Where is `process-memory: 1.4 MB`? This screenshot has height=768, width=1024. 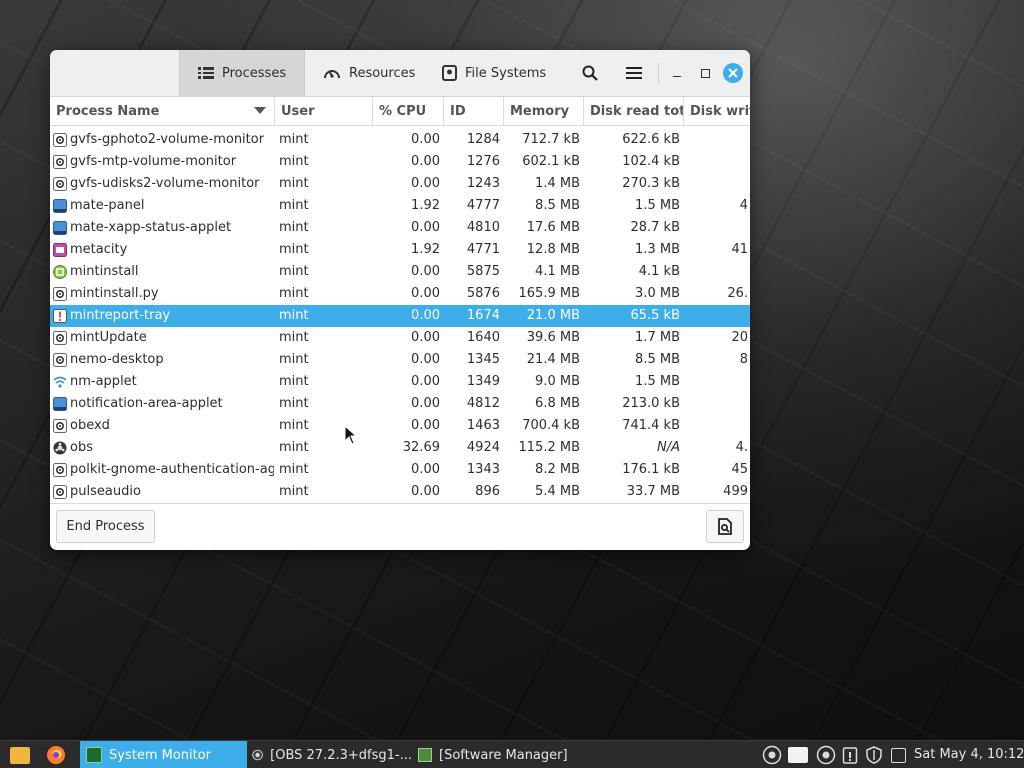
process-memory: 1.4 MB is located at coordinates (557, 183).